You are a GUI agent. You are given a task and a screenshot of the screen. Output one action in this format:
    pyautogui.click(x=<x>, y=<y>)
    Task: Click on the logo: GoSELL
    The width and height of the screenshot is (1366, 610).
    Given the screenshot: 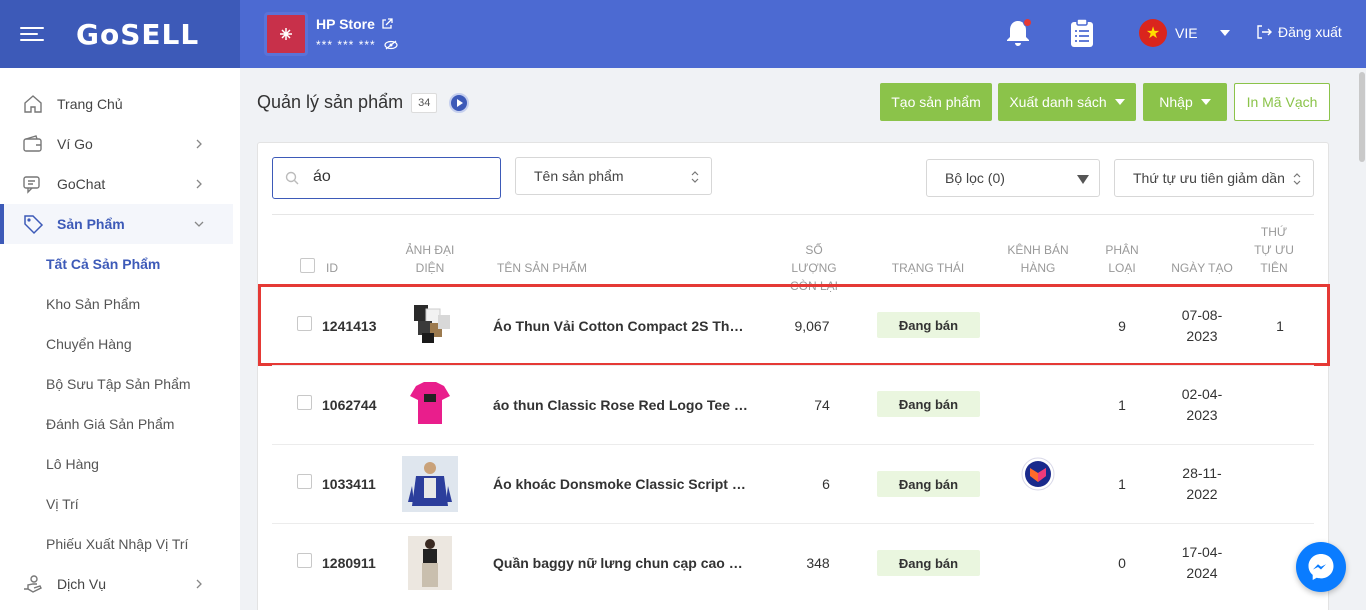 What is the action you would take?
    pyautogui.click(x=137, y=34)
    